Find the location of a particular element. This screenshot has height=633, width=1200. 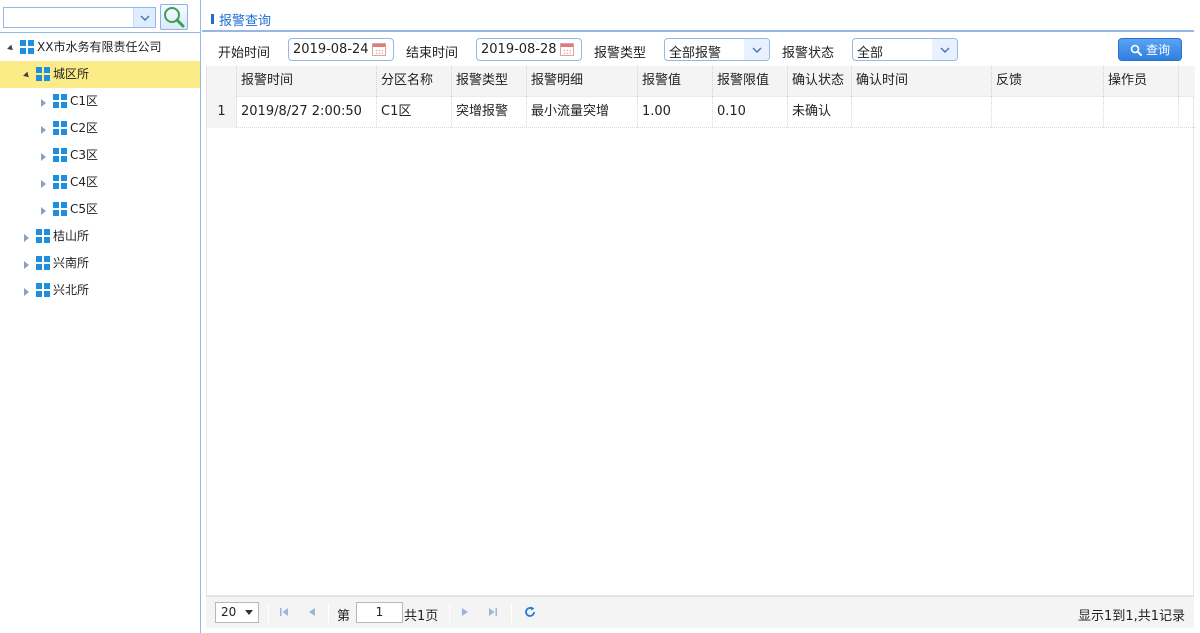

column-header: 报警类型 is located at coordinates (489, 81).